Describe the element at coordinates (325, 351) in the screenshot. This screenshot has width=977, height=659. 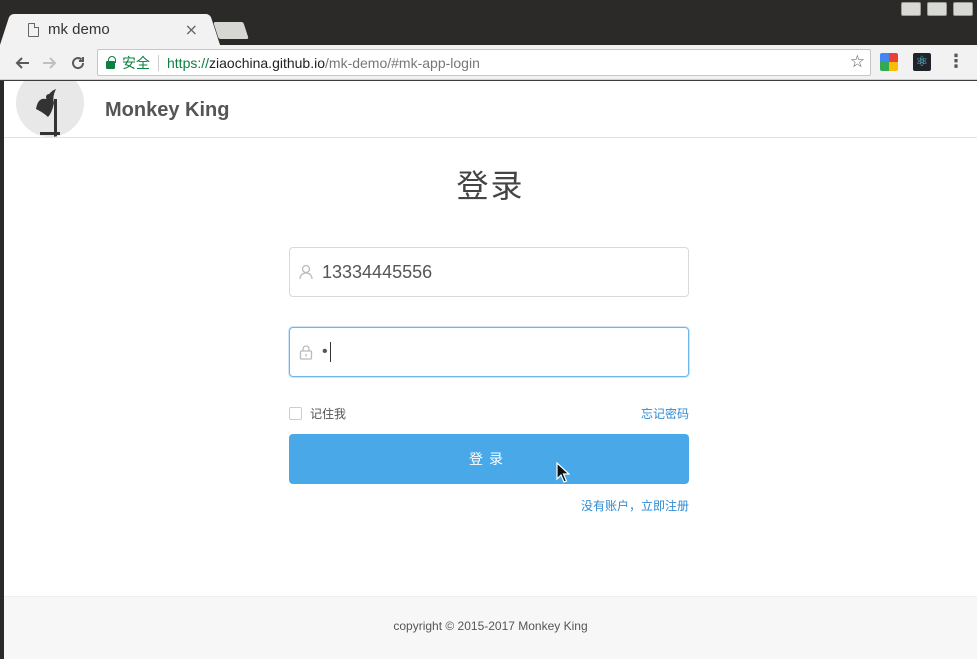
I see `password-mask: •` at that location.